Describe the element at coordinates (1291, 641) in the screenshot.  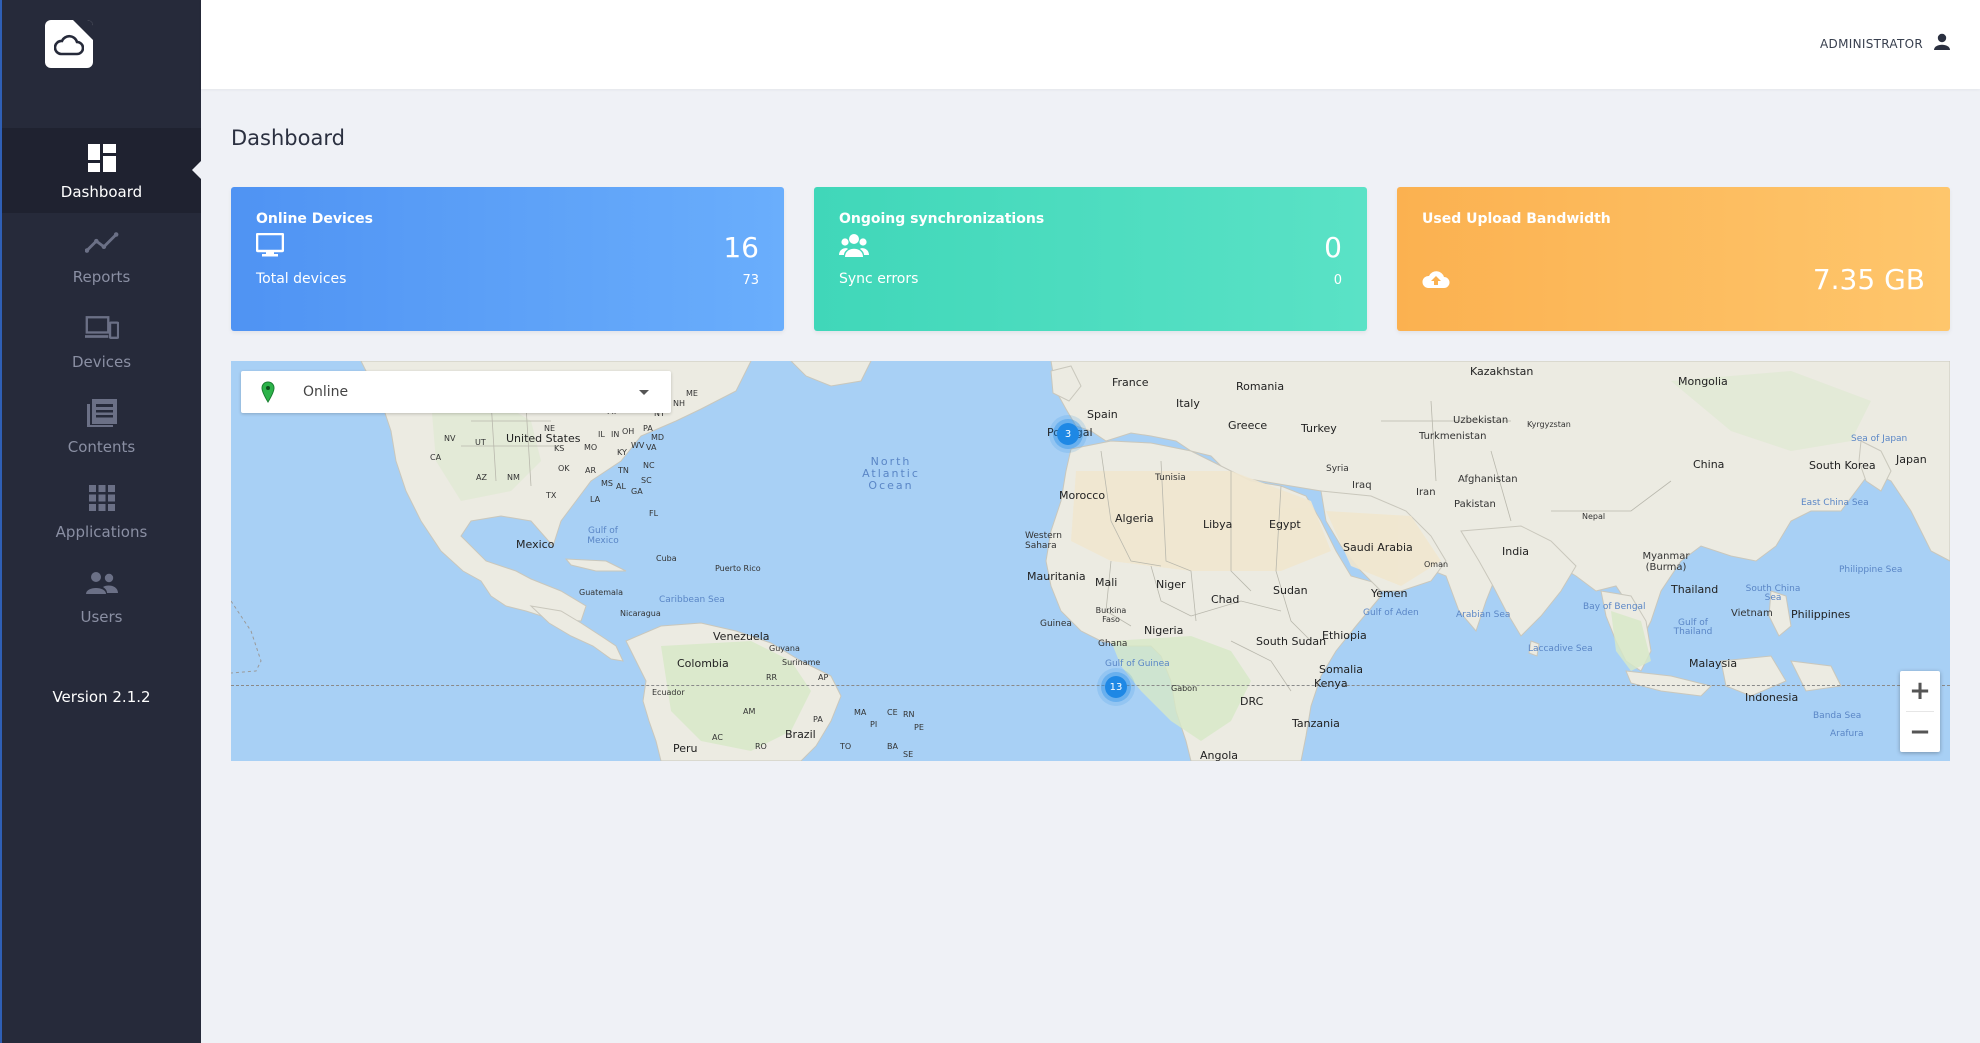
I see `map-label: South Sudan` at that location.